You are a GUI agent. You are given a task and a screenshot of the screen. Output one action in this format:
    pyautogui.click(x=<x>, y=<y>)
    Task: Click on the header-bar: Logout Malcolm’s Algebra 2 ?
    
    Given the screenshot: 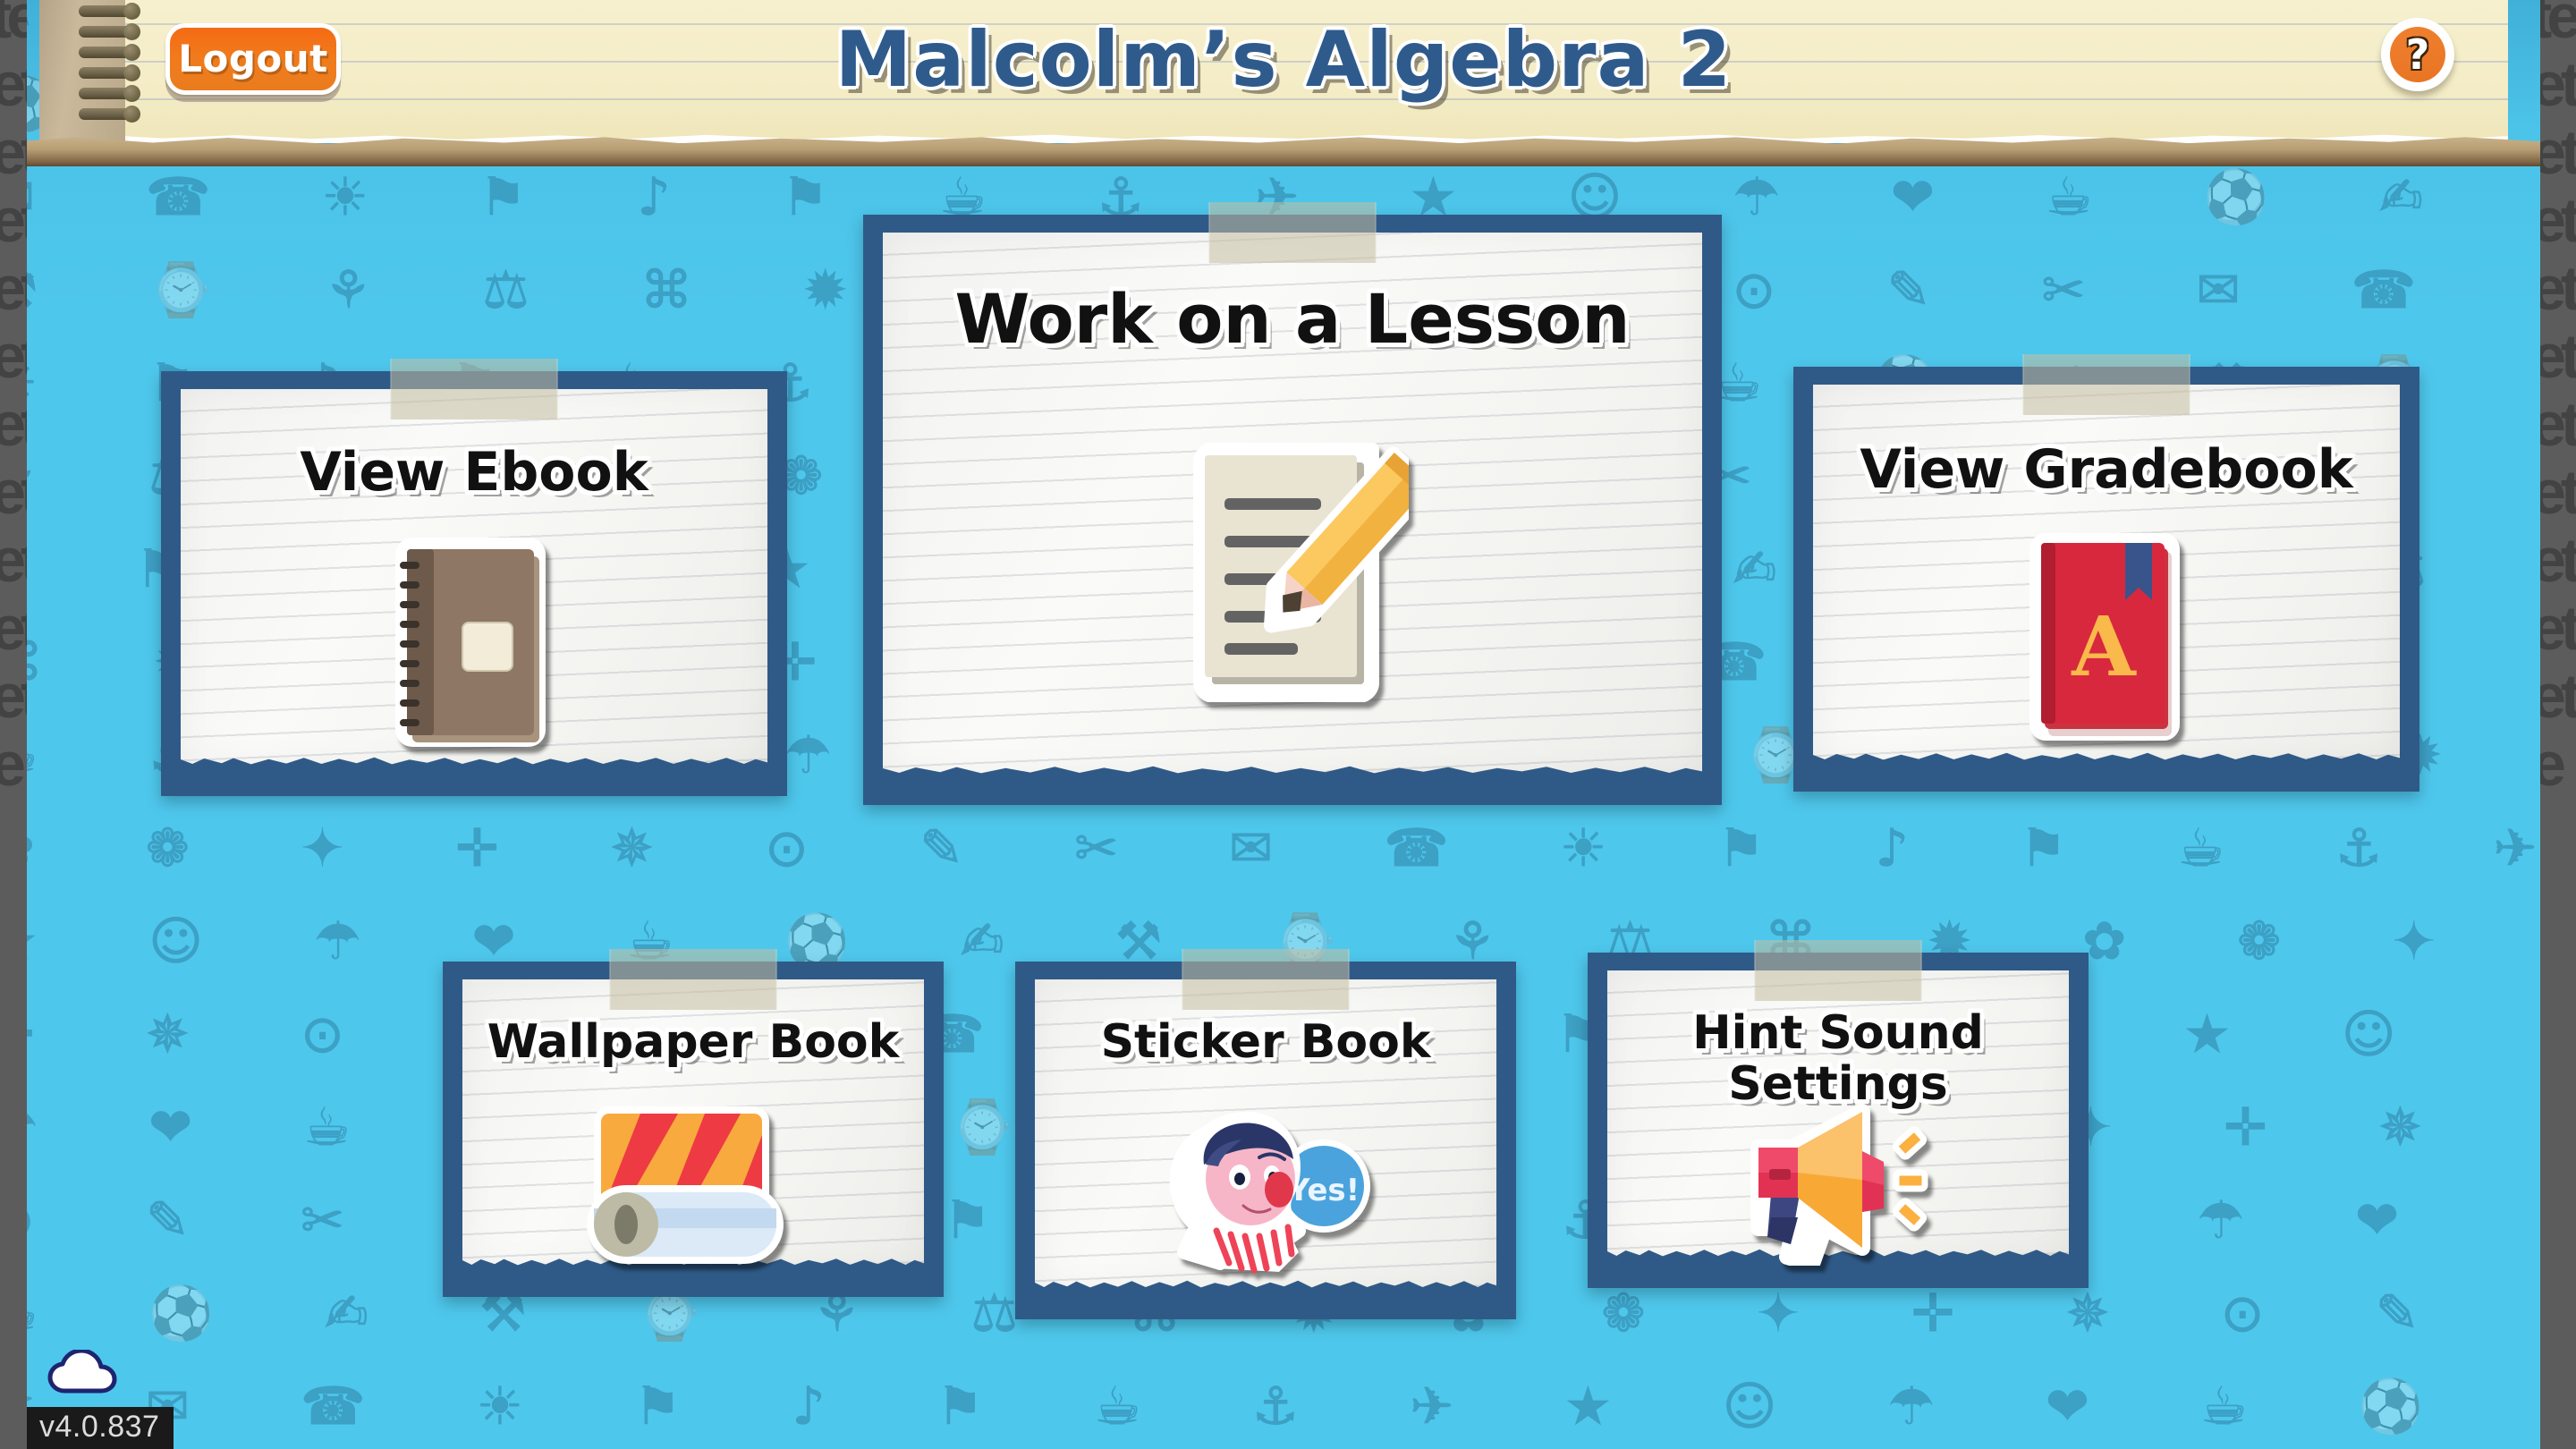 What is the action you would take?
    pyautogui.click(x=1283, y=83)
    